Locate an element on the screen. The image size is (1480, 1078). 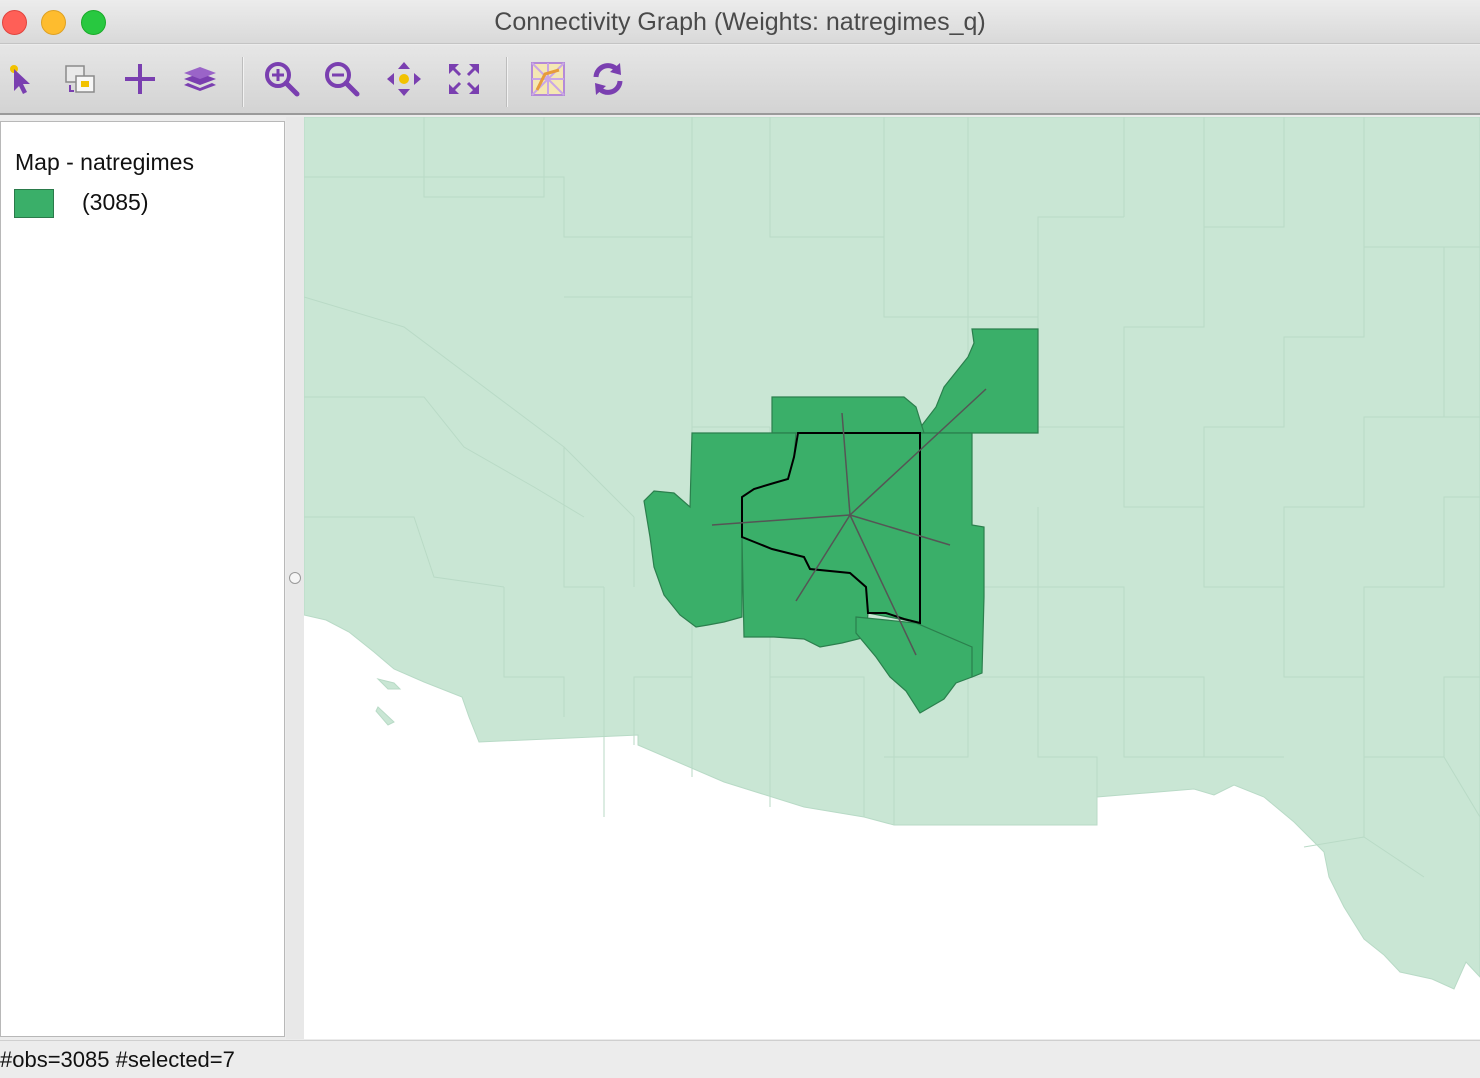
panel-splitter is located at coordinates (295, 578).